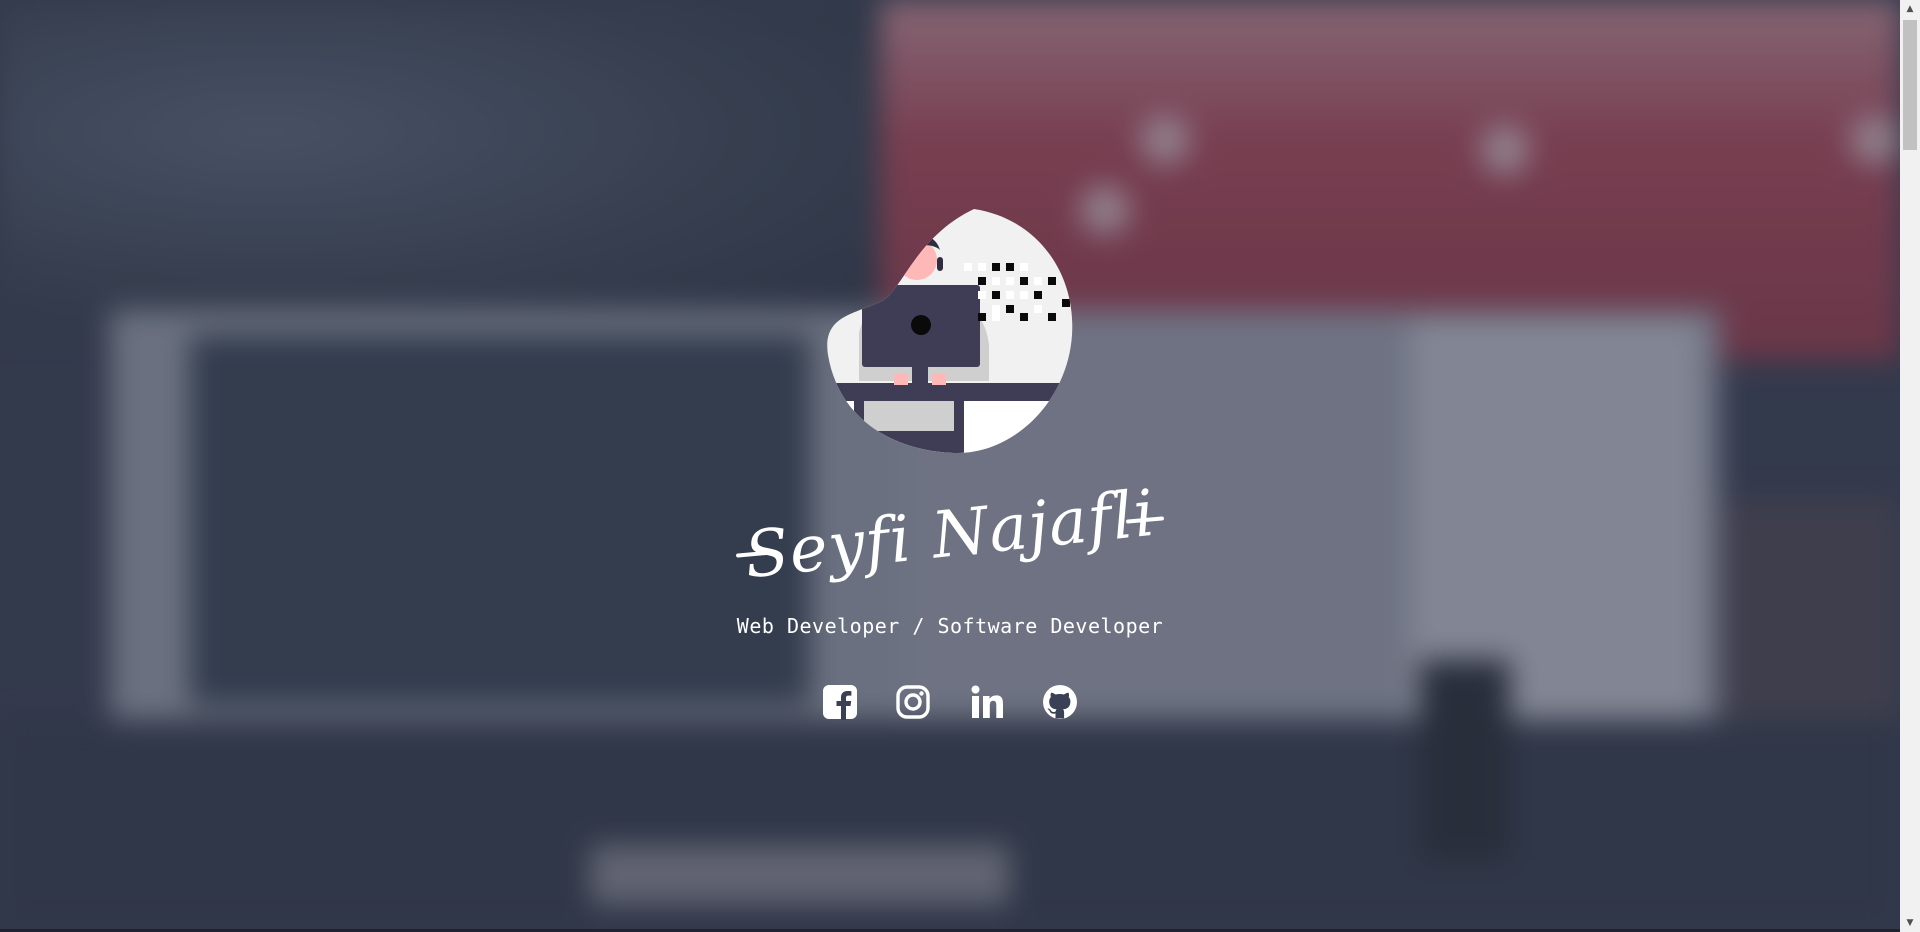 Image resolution: width=1920 pixels, height=932 pixels. I want to click on facebook-icon, so click(840, 702).